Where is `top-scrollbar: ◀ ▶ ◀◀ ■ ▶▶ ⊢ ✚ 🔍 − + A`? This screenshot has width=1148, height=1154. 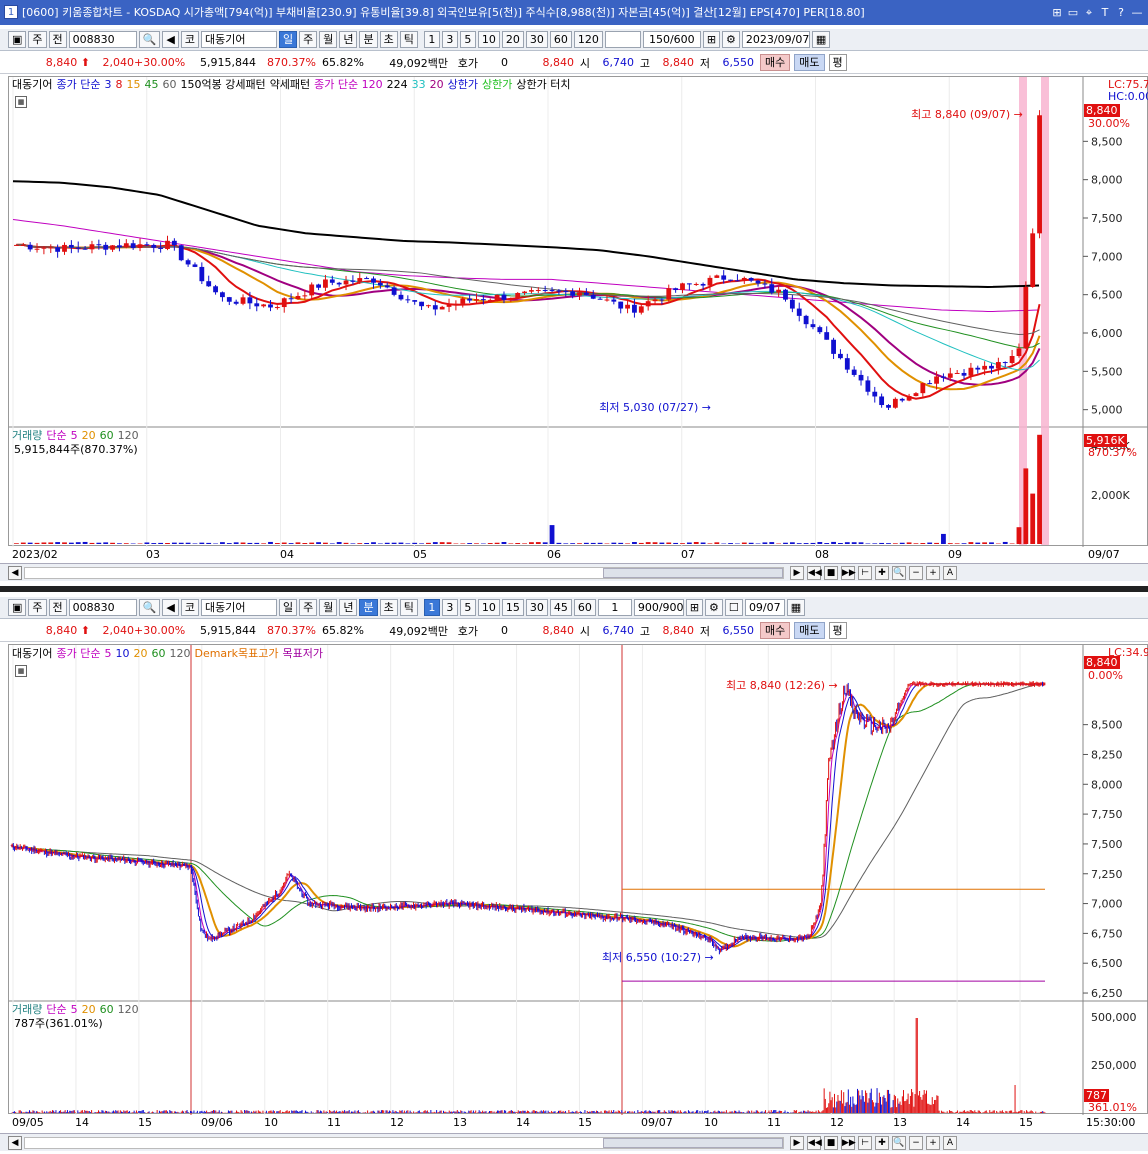
top-scrollbar: ◀ ▶ ◀◀ ■ ▶▶ ⊢ ✚ 🔍 − + A is located at coordinates (574, 572).